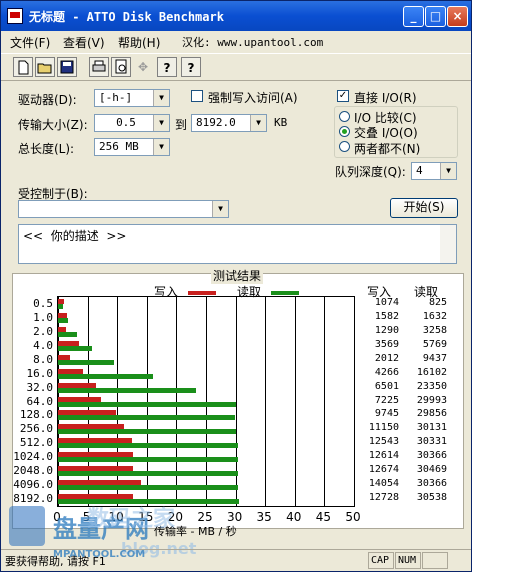  Describe the element at coordinates (386, 302) in the screenshot. I see `write-value: 1074` at that location.